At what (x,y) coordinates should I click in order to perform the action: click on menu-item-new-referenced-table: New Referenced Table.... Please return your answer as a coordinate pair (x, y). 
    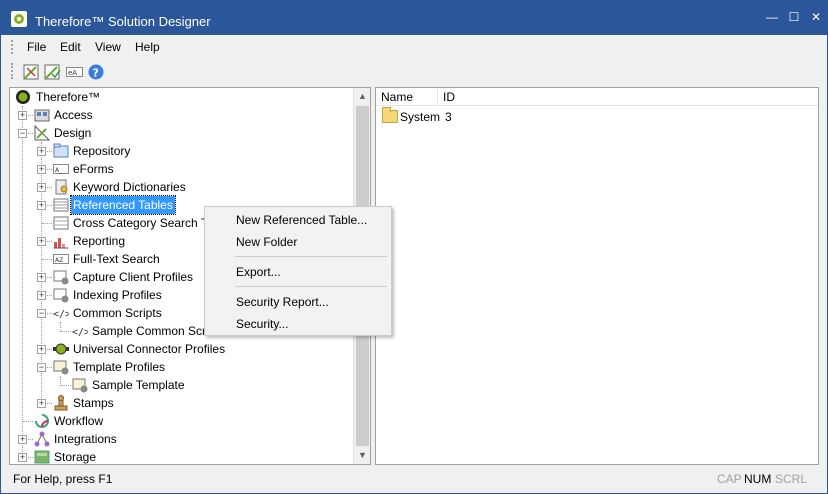
    Looking at the image, I should click on (298, 220).